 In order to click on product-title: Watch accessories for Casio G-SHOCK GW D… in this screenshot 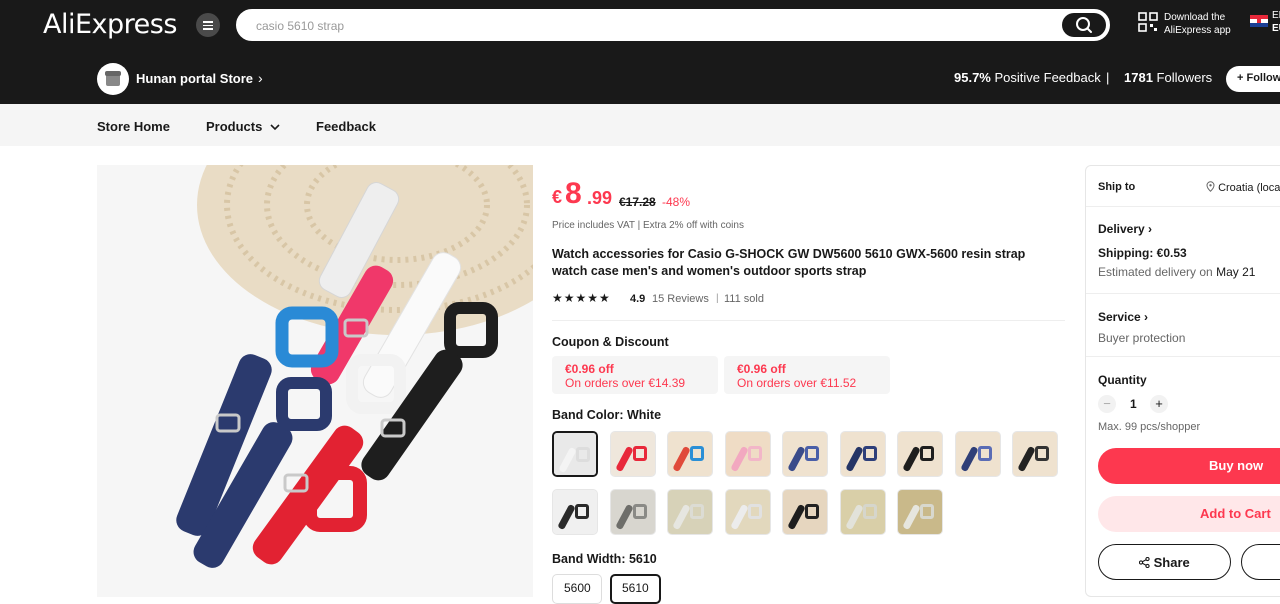, I will do `click(789, 262)`.